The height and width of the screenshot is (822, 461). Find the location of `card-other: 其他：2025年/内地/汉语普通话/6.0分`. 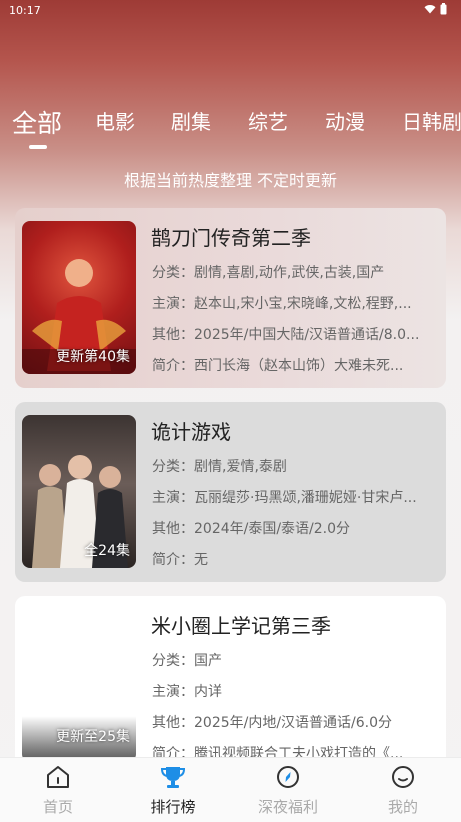

card-other: 其他：2025年/内地/汉语普通话/6.0分 is located at coordinates (272, 723).